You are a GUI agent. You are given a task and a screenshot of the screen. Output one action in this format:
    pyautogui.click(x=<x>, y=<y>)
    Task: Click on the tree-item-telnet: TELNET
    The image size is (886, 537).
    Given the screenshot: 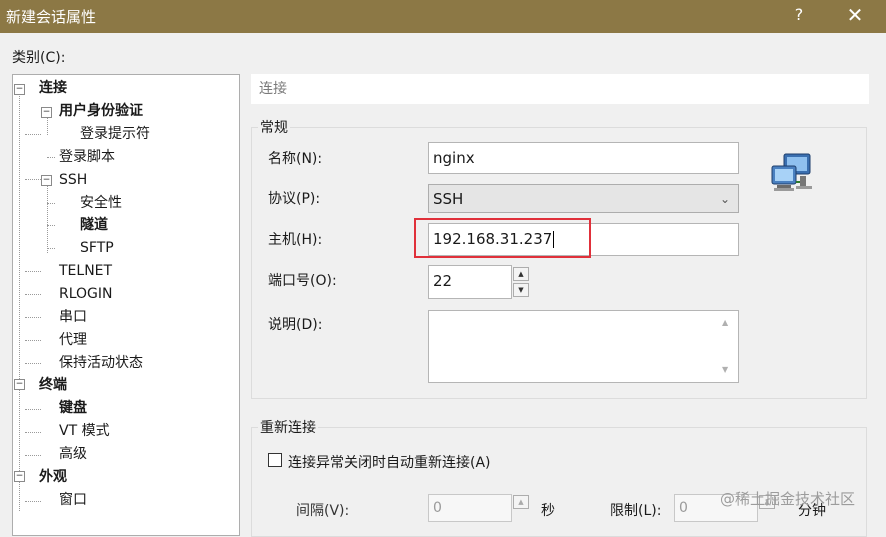 What is the action you would take?
    pyautogui.click(x=85, y=271)
    